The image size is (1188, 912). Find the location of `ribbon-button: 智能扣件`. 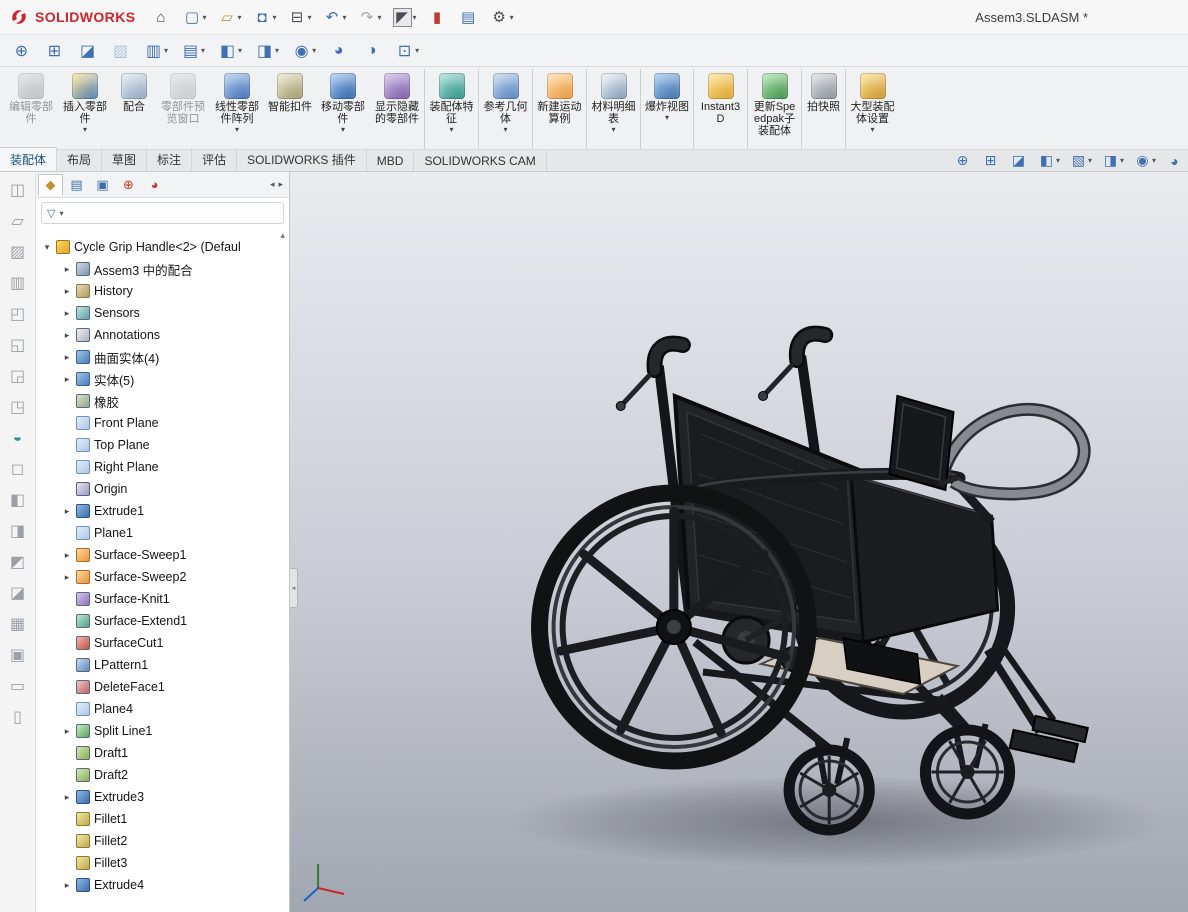

ribbon-button: 智能扣件 is located at coordinates (290, 109).